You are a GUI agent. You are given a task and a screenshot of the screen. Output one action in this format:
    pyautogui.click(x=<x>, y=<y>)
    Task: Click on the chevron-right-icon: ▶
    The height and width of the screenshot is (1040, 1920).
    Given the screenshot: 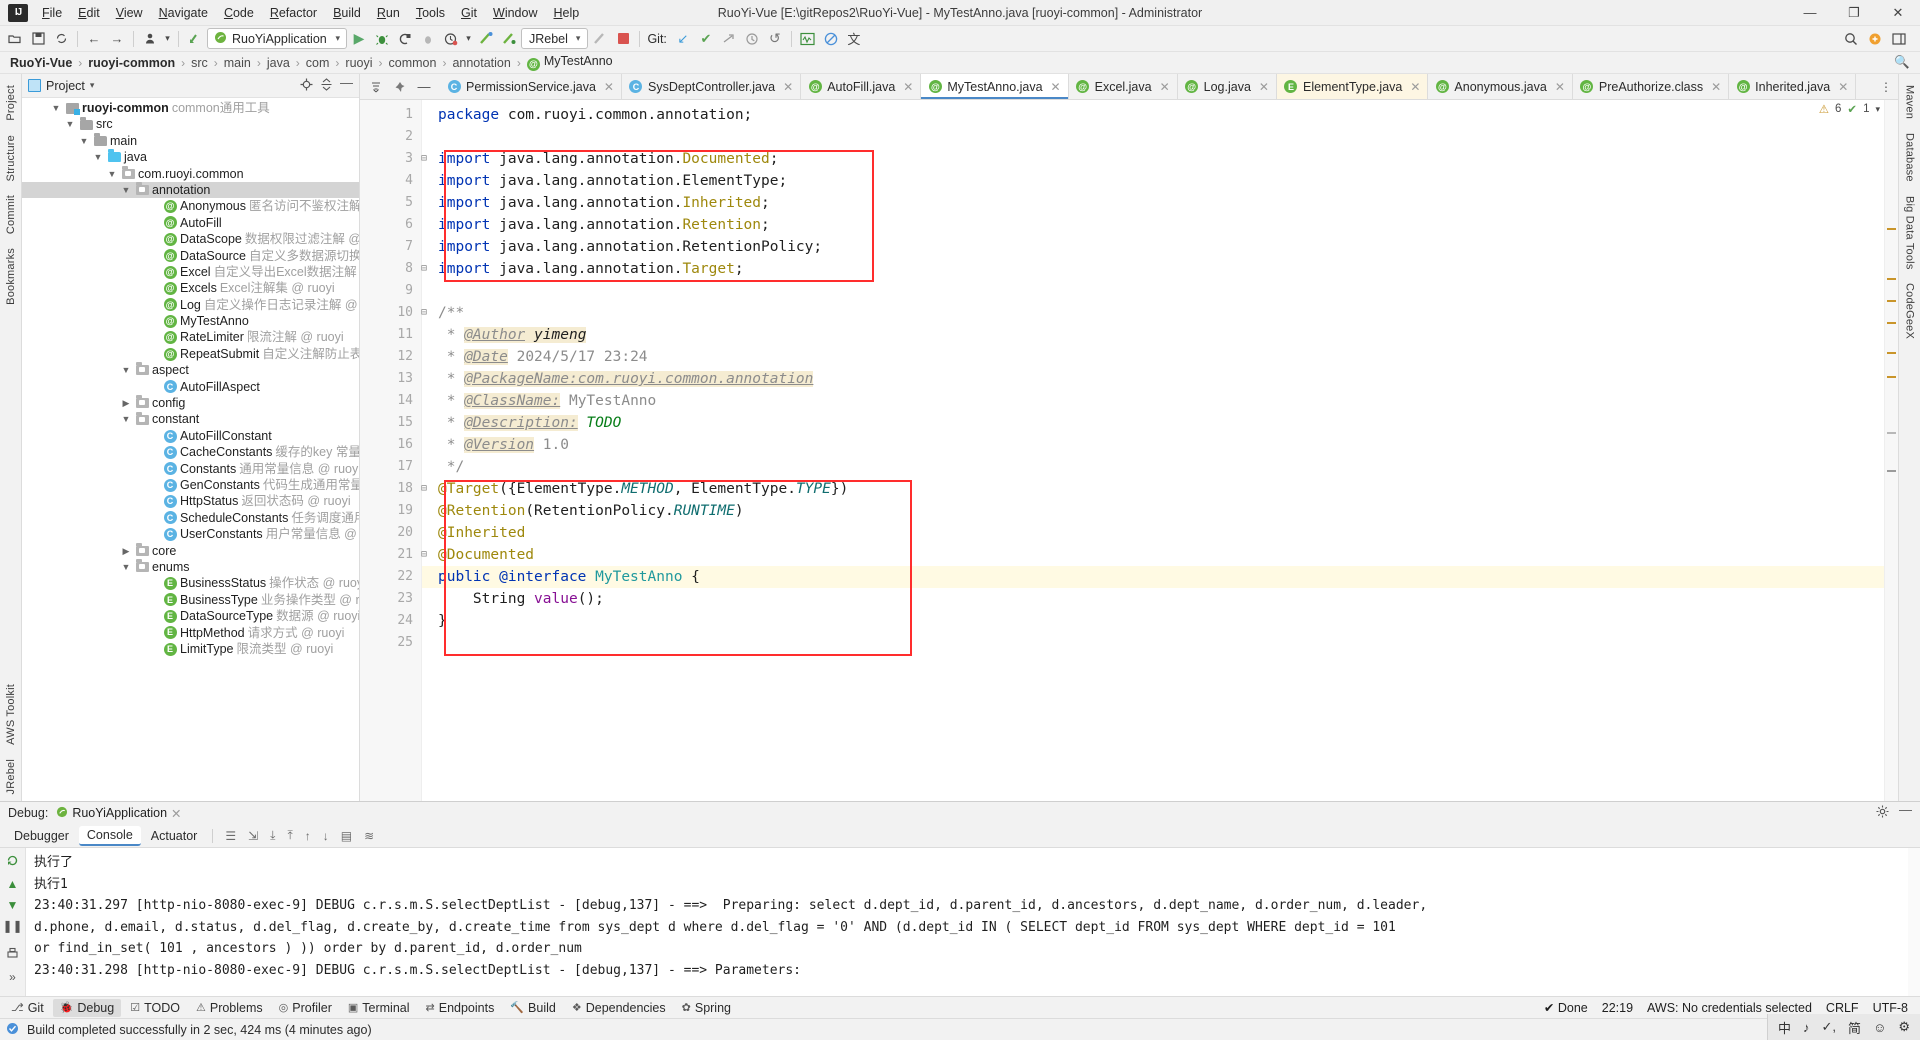 What is the action you would take?
    pyautogui.click(x=126, y=403)
    